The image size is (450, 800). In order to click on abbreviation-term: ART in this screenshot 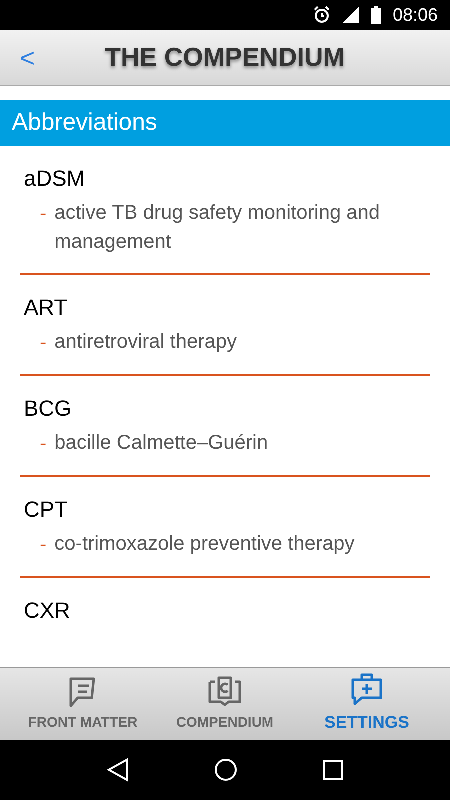, I will do `click(46, 308)`.